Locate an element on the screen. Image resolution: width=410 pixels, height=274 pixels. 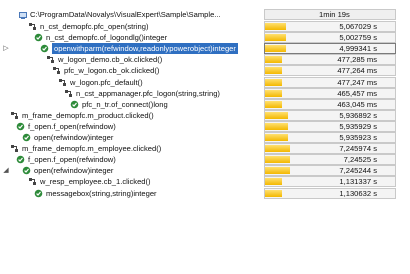
tree-row-label: pfc_w_logon.cb_ok.clicked() is located at coordinates (112, 70).